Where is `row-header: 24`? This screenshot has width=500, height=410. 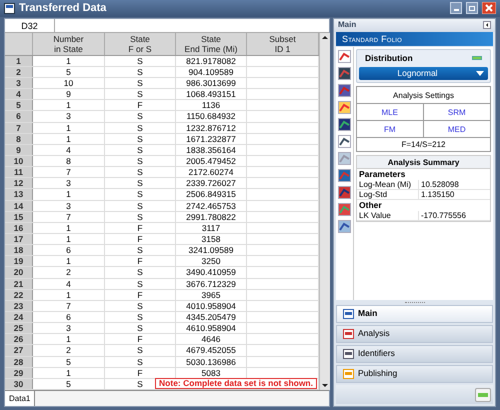 row-header: 24 is located at coordinates (19, 317).